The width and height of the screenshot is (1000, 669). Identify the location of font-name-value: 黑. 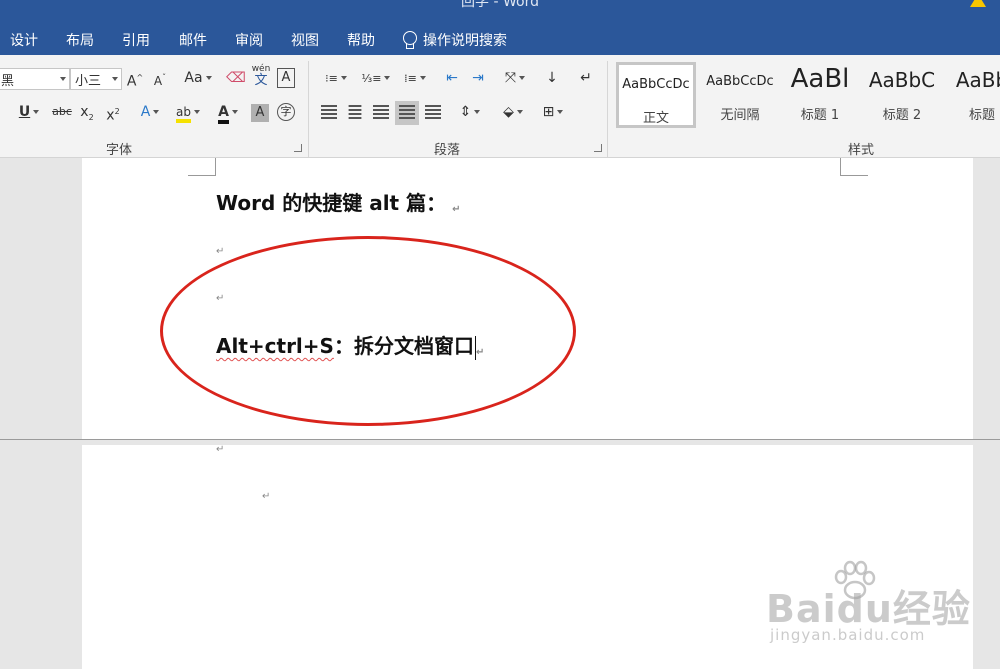
(8, 81).